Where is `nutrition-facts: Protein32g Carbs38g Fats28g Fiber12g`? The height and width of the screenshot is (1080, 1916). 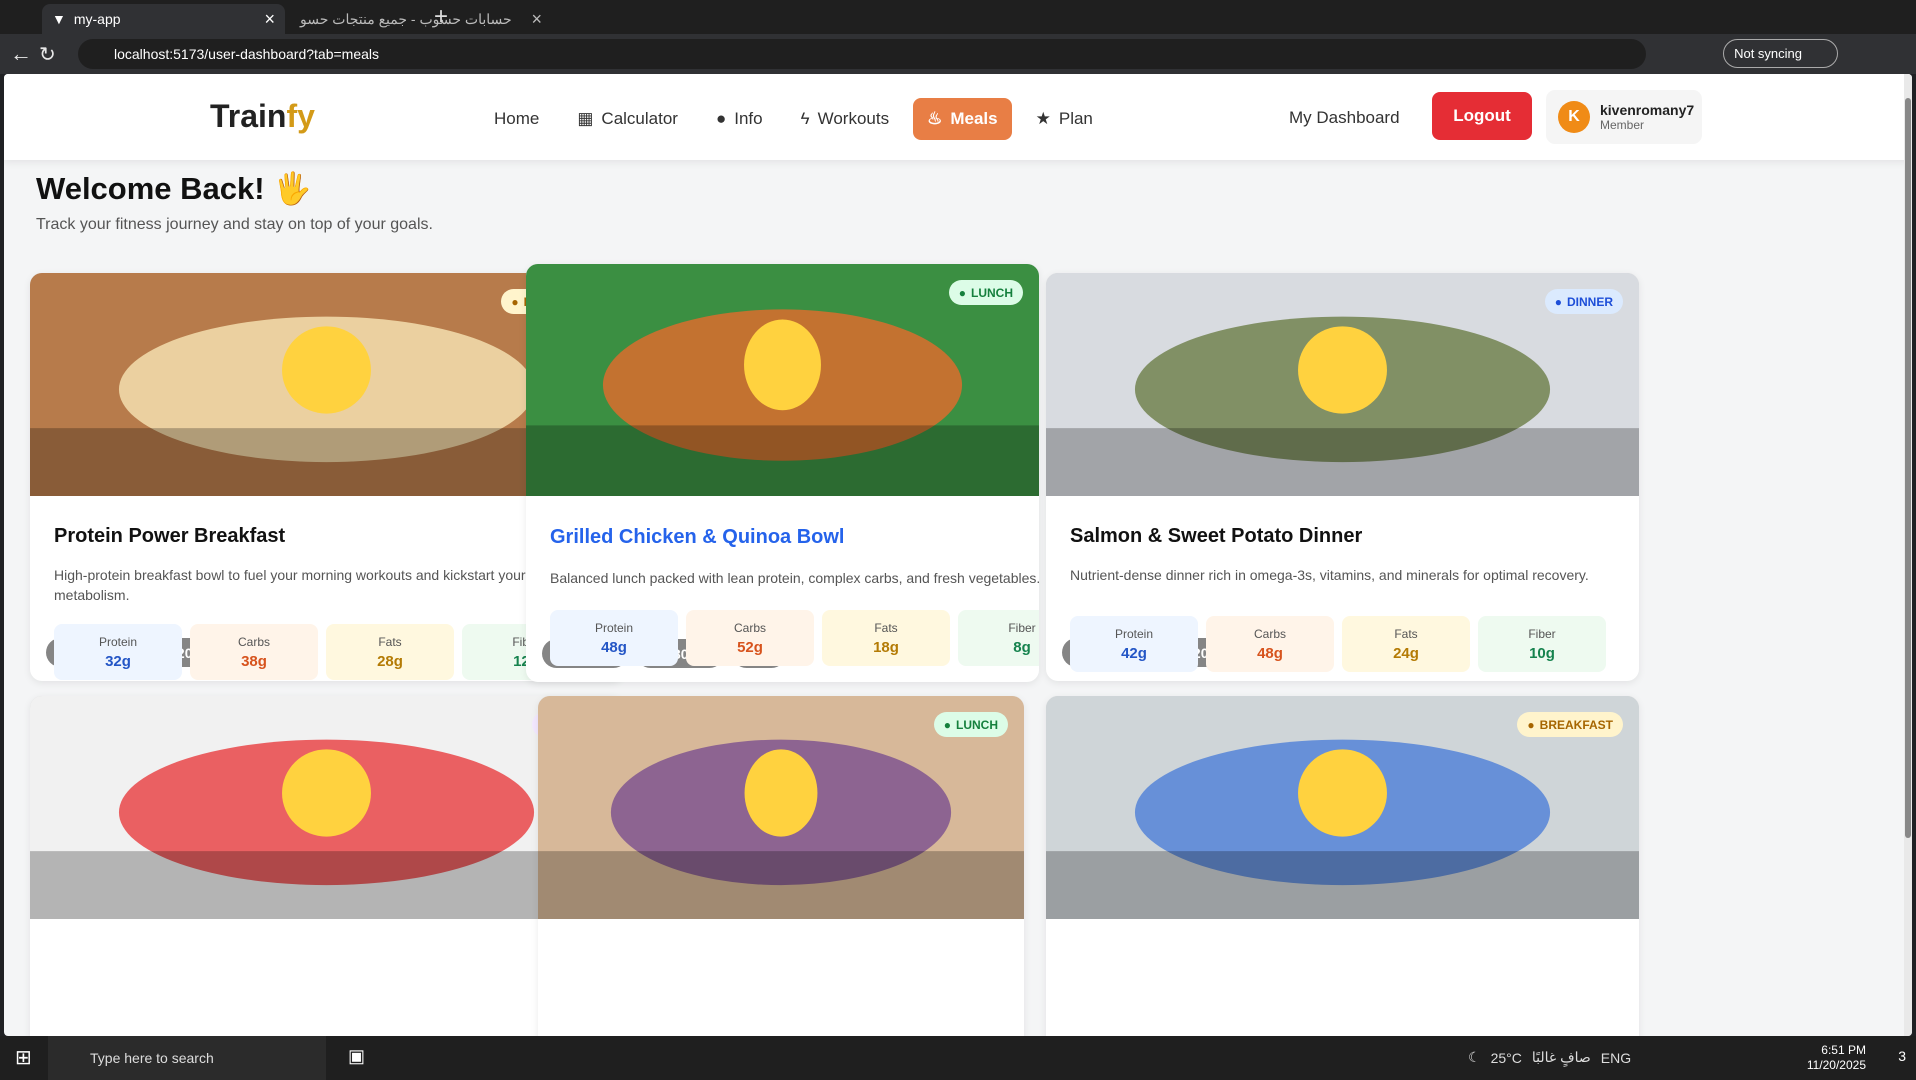
nutrition-facts: Protein32g Carbs38g Fats28g Fiber12g is located at coordinates (322, 652).